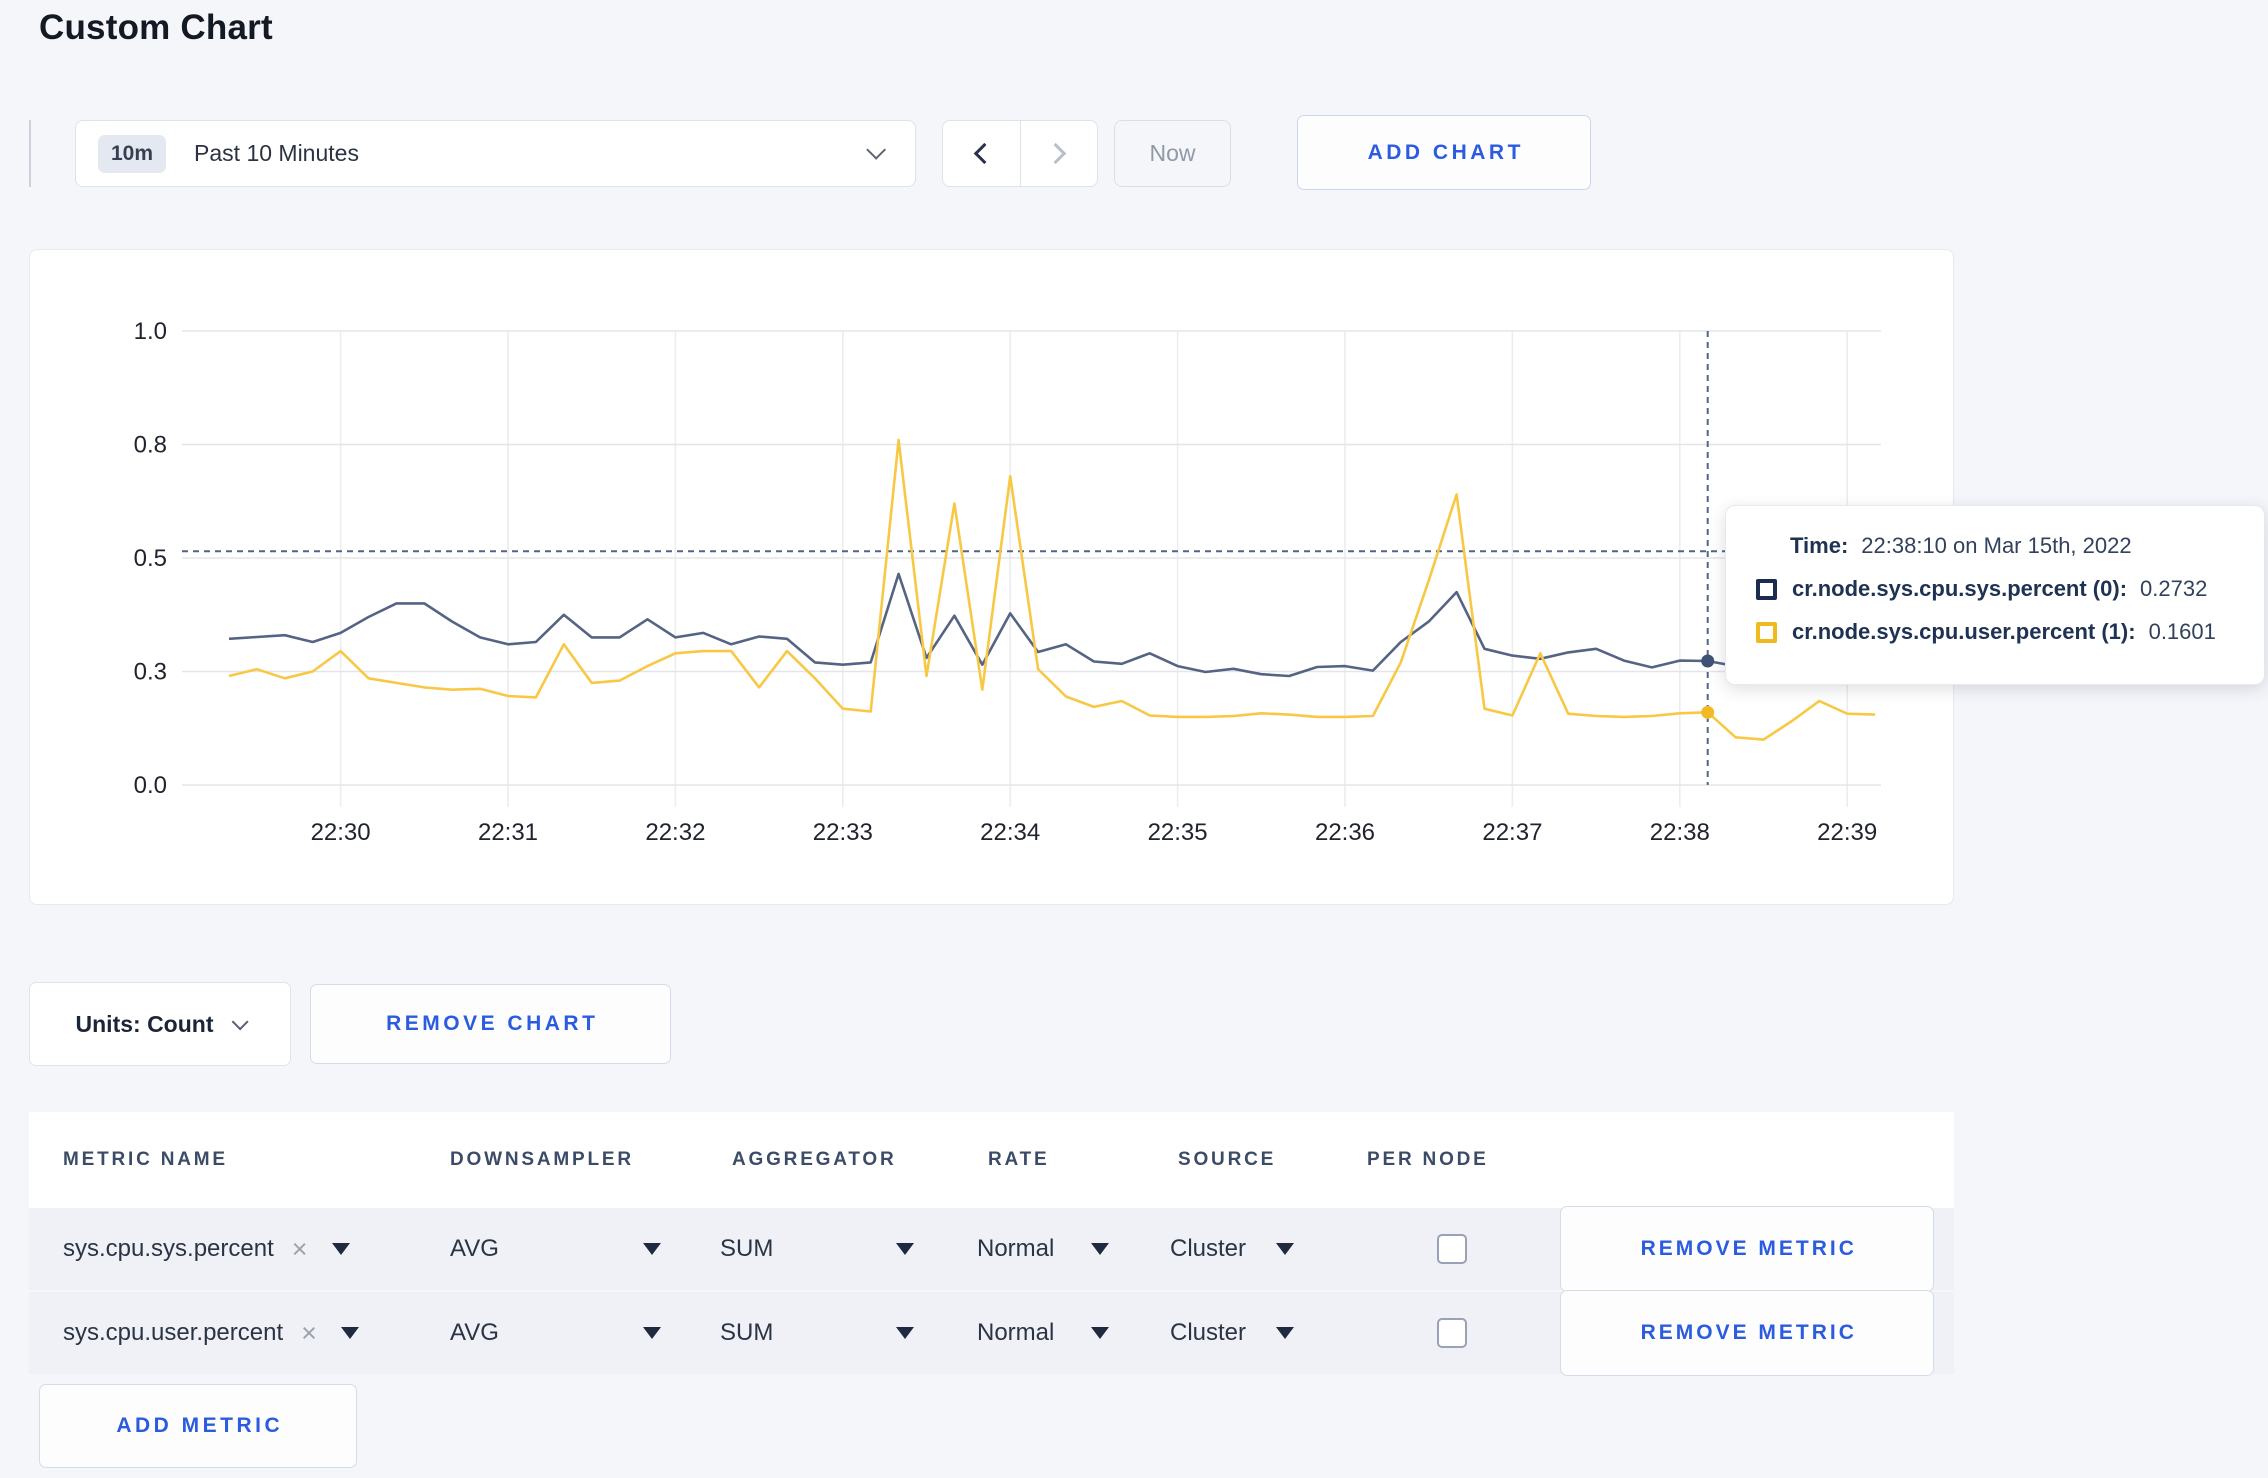 The image size is (2268, 1478). I want to click on now-button: Now, so click(1172, 153).